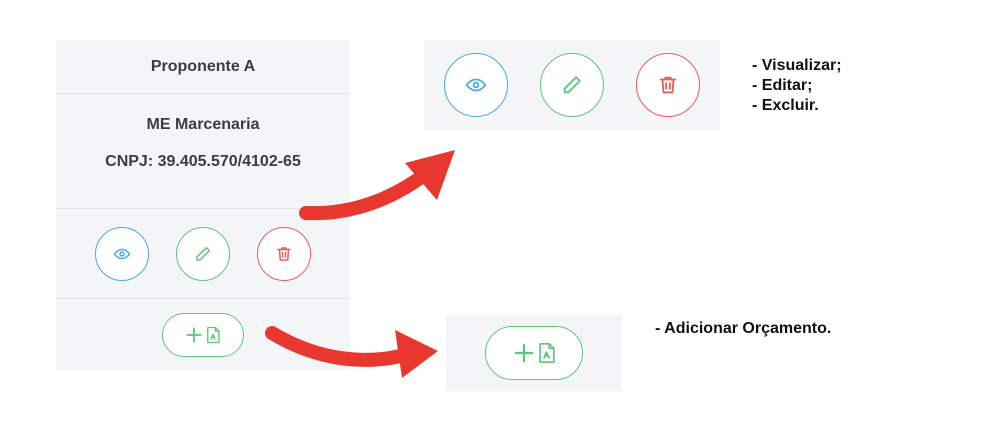  I want to click on trash-icon, so click(668, 85).